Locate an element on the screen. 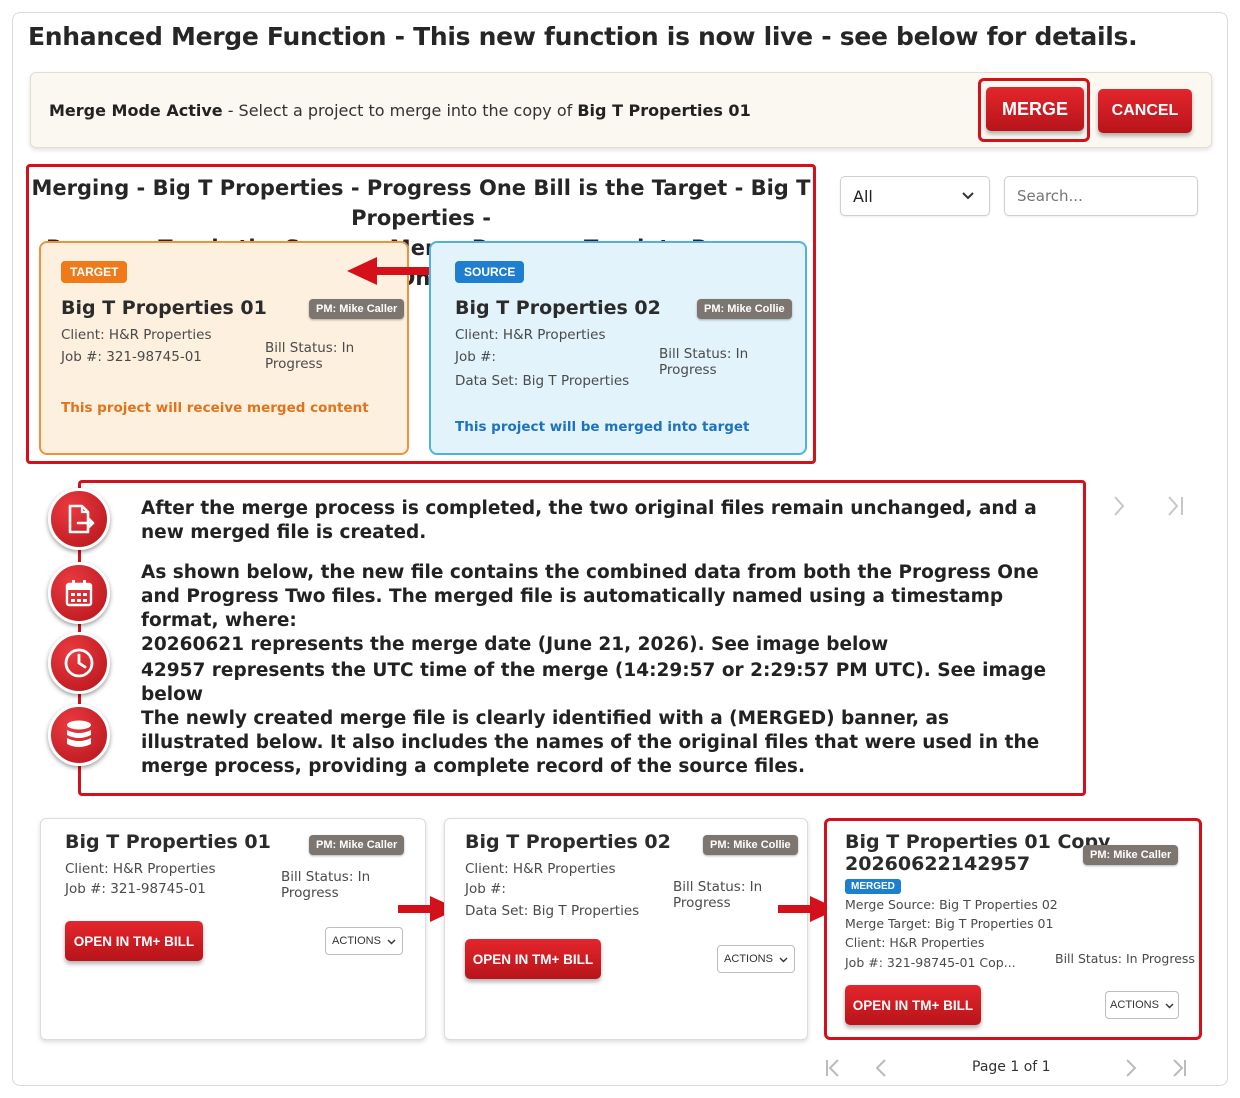 The height and width of the screenshot is (1098, 1240). last-page-icon-ghost is located at coordinates (1176, 509).